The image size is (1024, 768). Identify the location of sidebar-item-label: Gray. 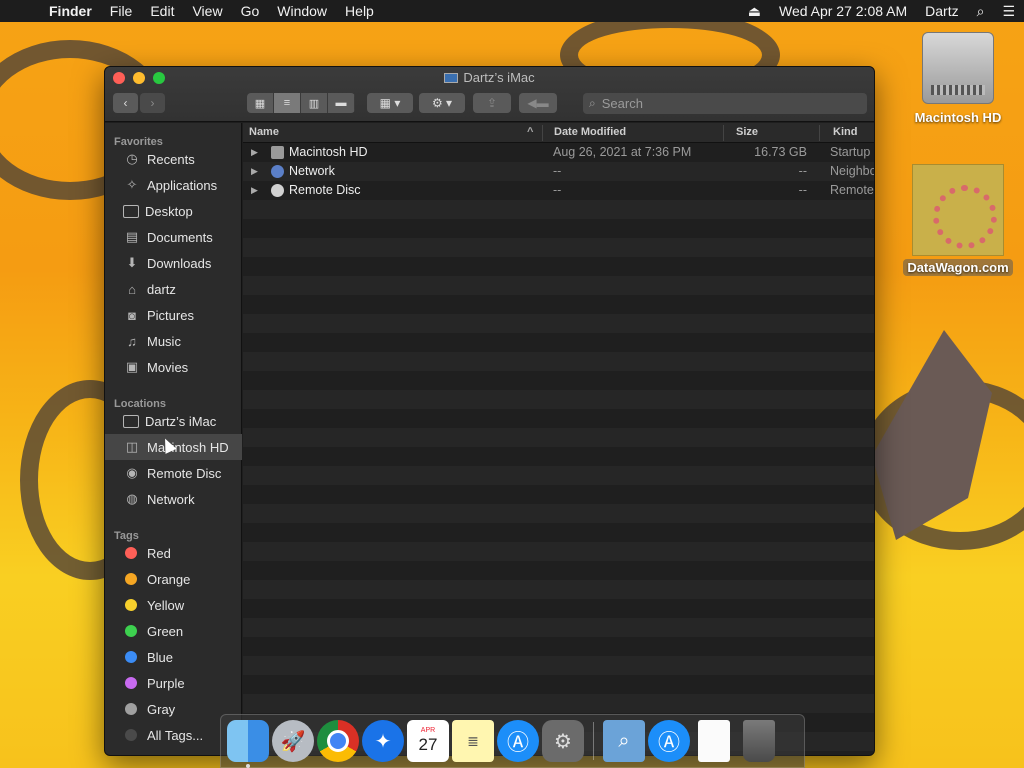
(161, 709).